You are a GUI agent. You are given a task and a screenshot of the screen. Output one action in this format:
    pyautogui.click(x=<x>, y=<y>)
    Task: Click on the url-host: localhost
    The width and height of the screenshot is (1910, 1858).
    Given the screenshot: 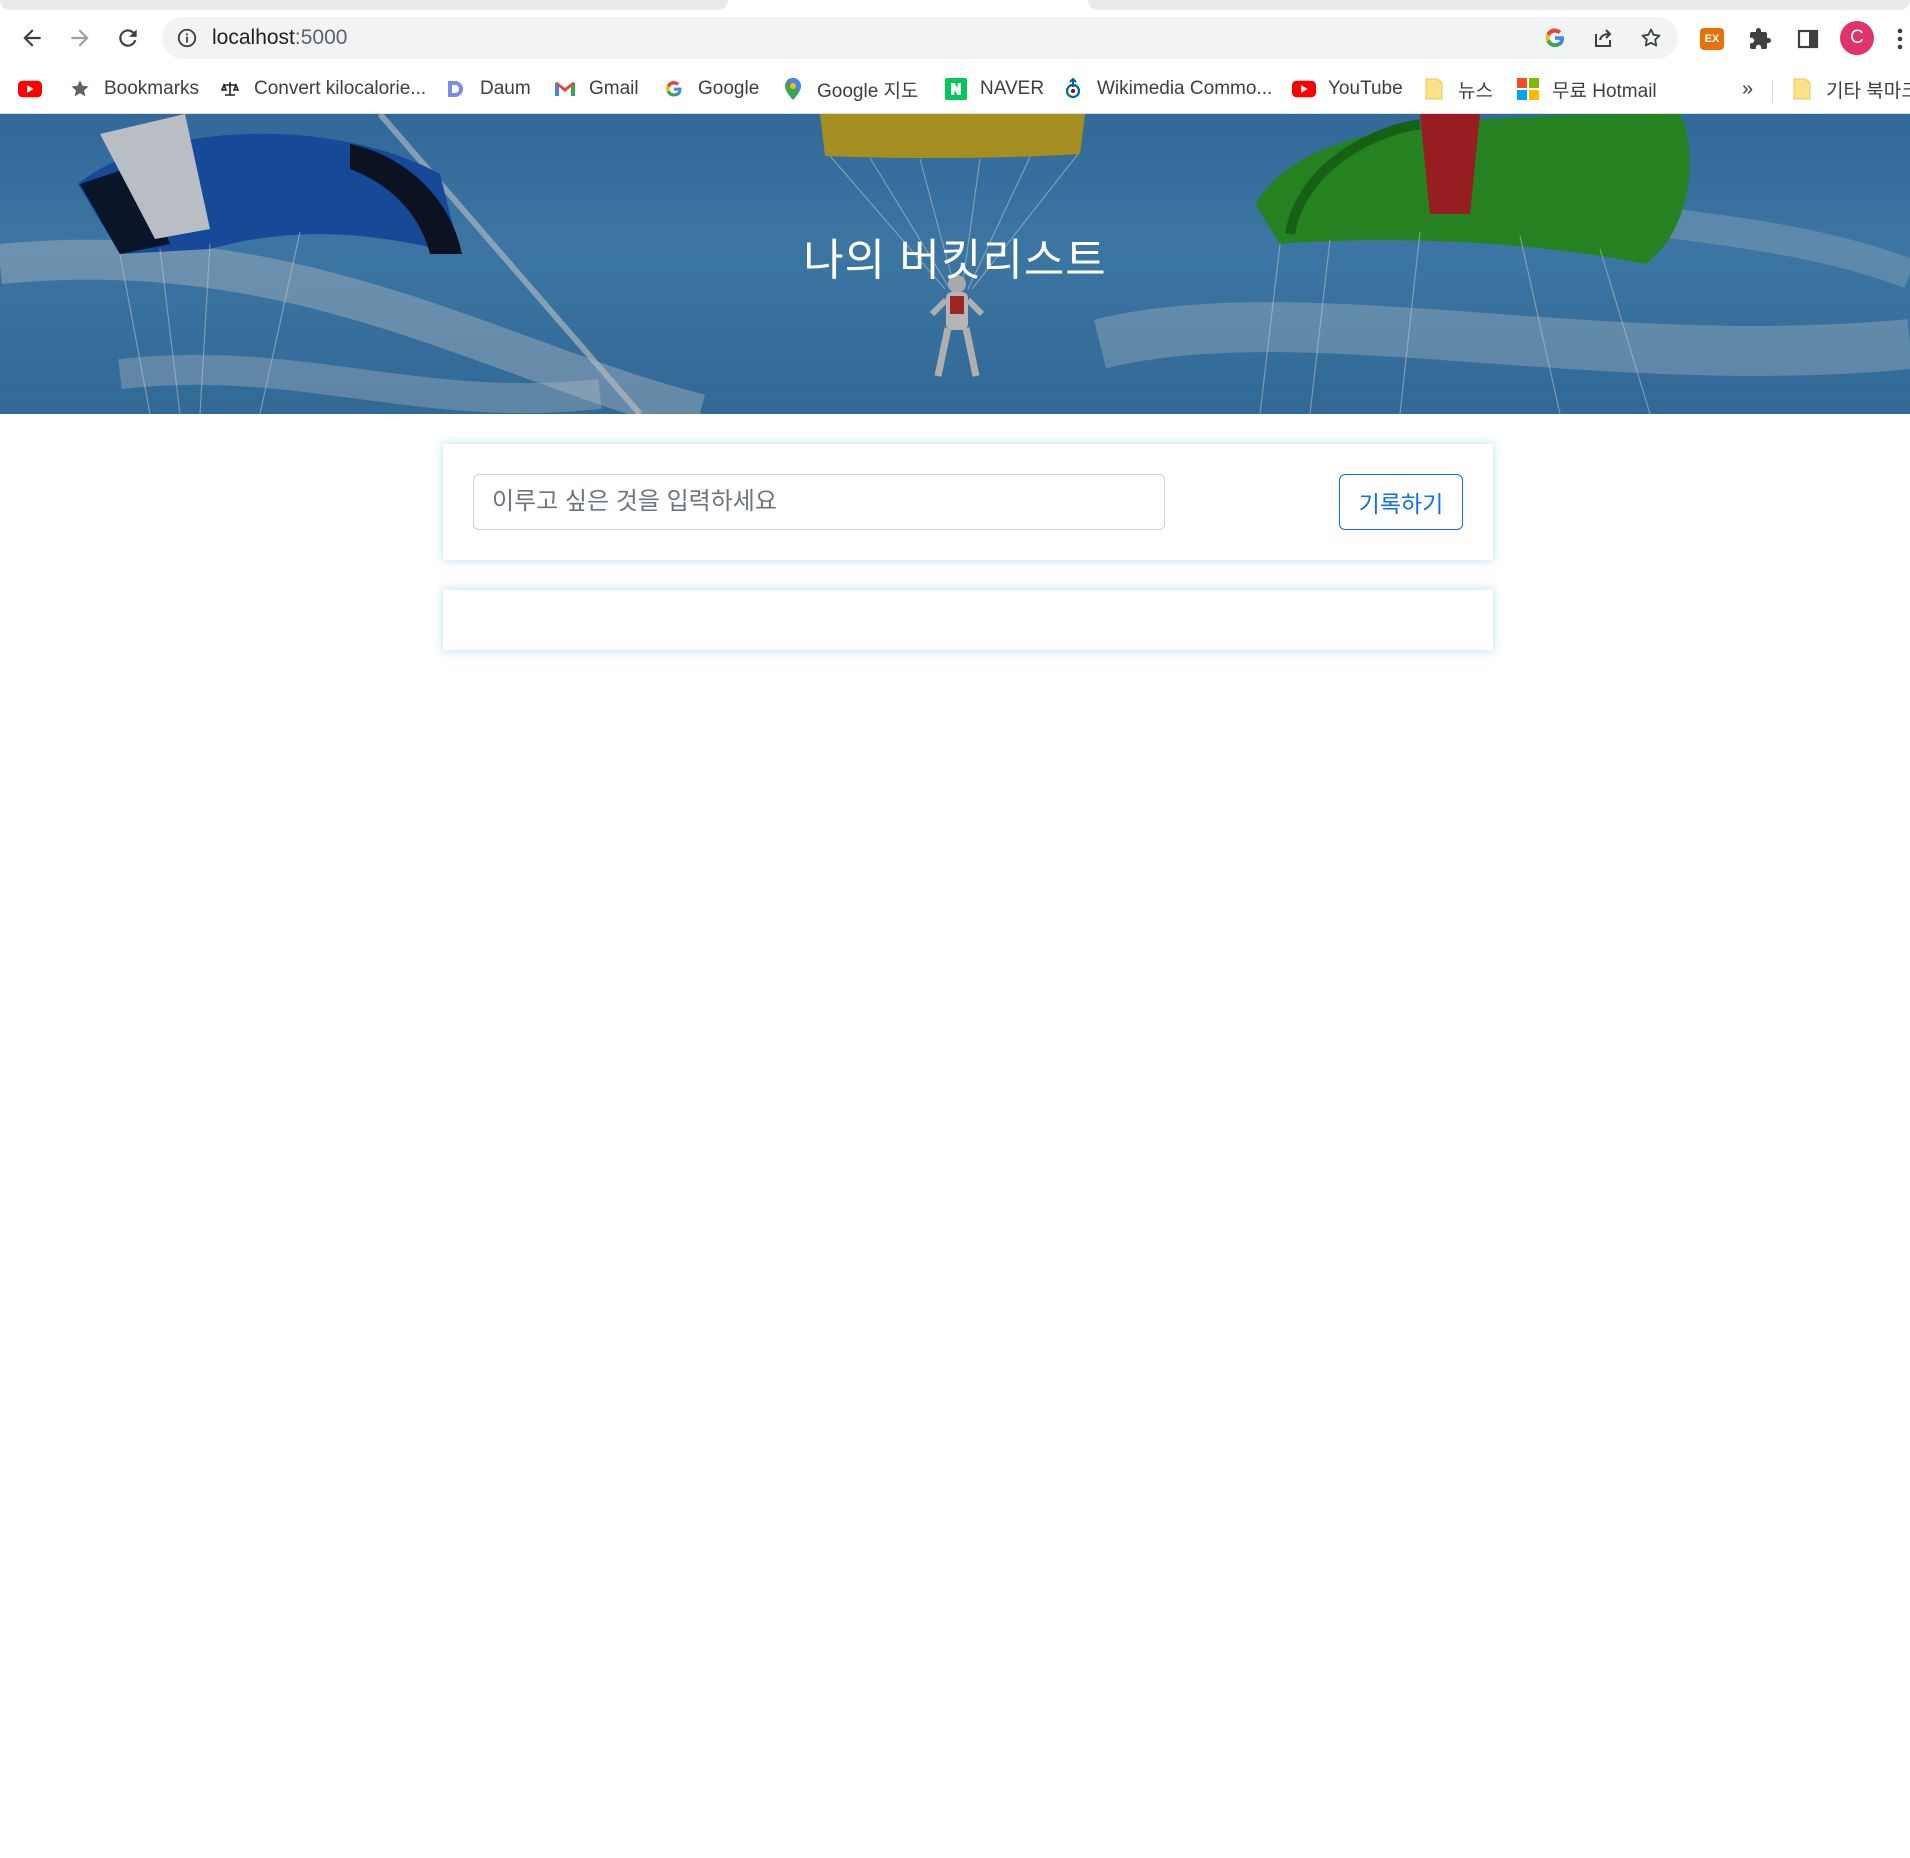 What is the action you would take?
    pyautogui.click(x=253, y=37)
    